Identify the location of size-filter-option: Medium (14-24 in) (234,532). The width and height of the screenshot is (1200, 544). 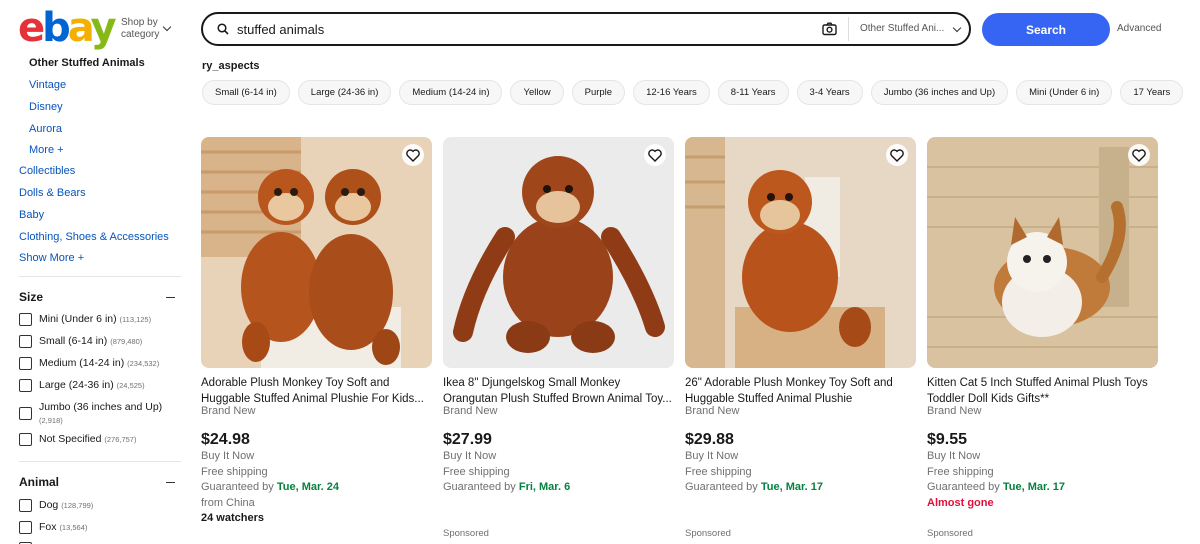
(89, 363).